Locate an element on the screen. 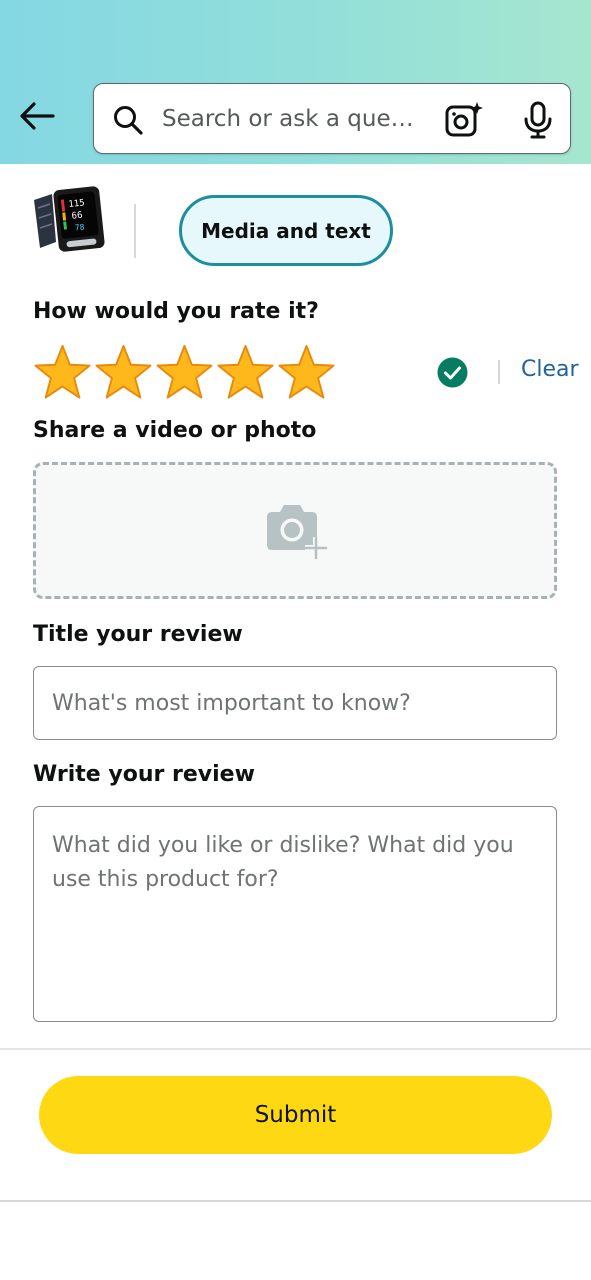  review-title-input is located at coordinates (295, 703).